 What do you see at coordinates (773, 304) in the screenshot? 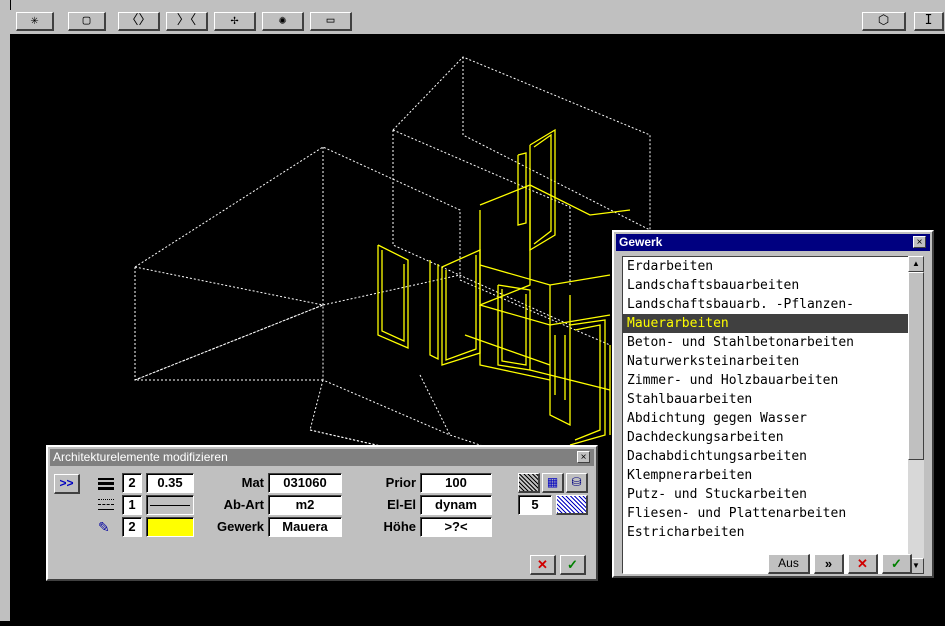
I see `list-item: Landschaftsbauarb. -Pflanzen-` at bounding box center [773, 304].